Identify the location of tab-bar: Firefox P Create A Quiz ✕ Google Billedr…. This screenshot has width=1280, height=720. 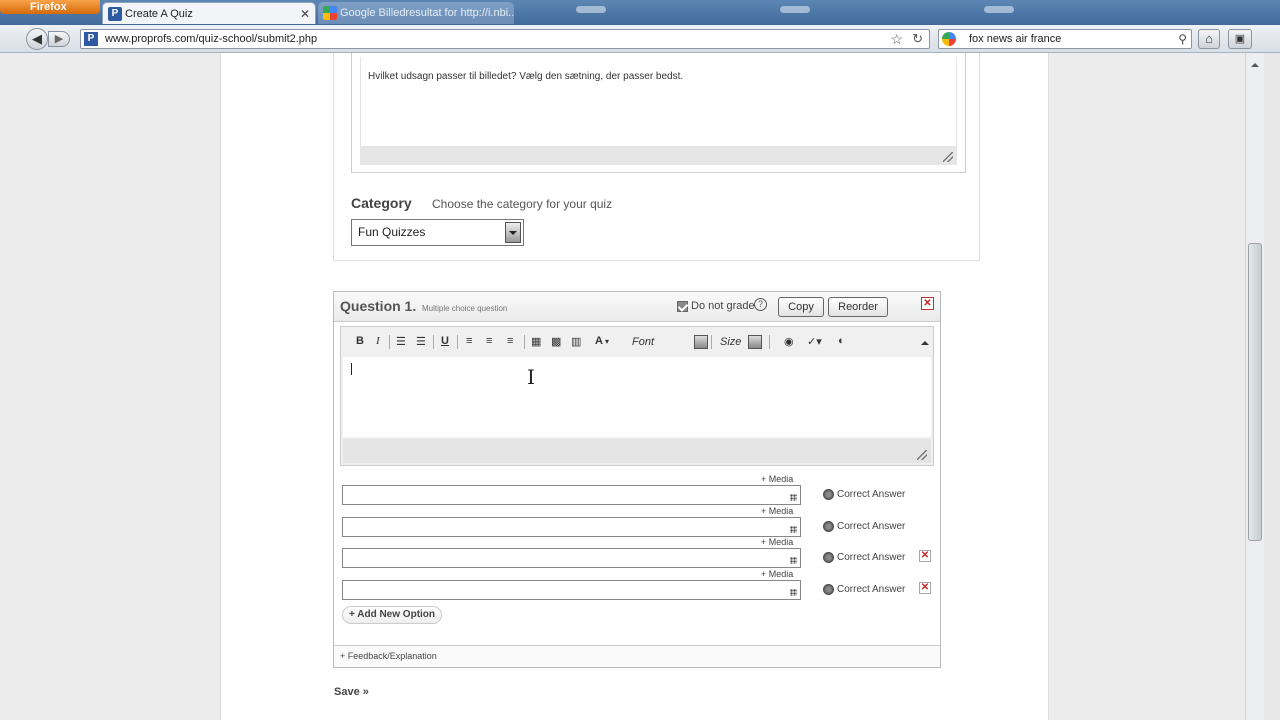
(640, 12).